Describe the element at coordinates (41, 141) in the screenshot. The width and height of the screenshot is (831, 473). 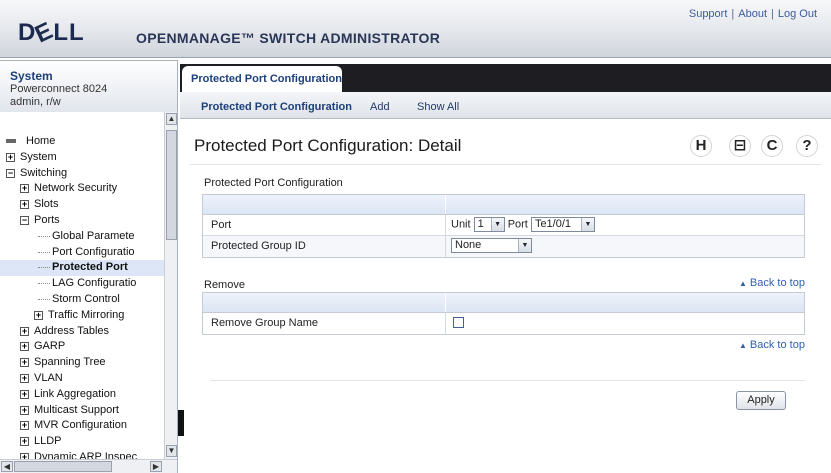
I see `nav-item-label: Home` at that location.